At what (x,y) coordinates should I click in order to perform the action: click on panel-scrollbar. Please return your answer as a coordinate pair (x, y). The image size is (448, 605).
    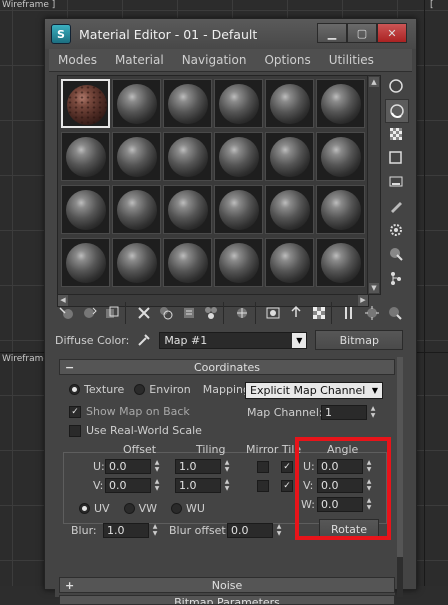
    Looking at the image, I should click on (400, 477).